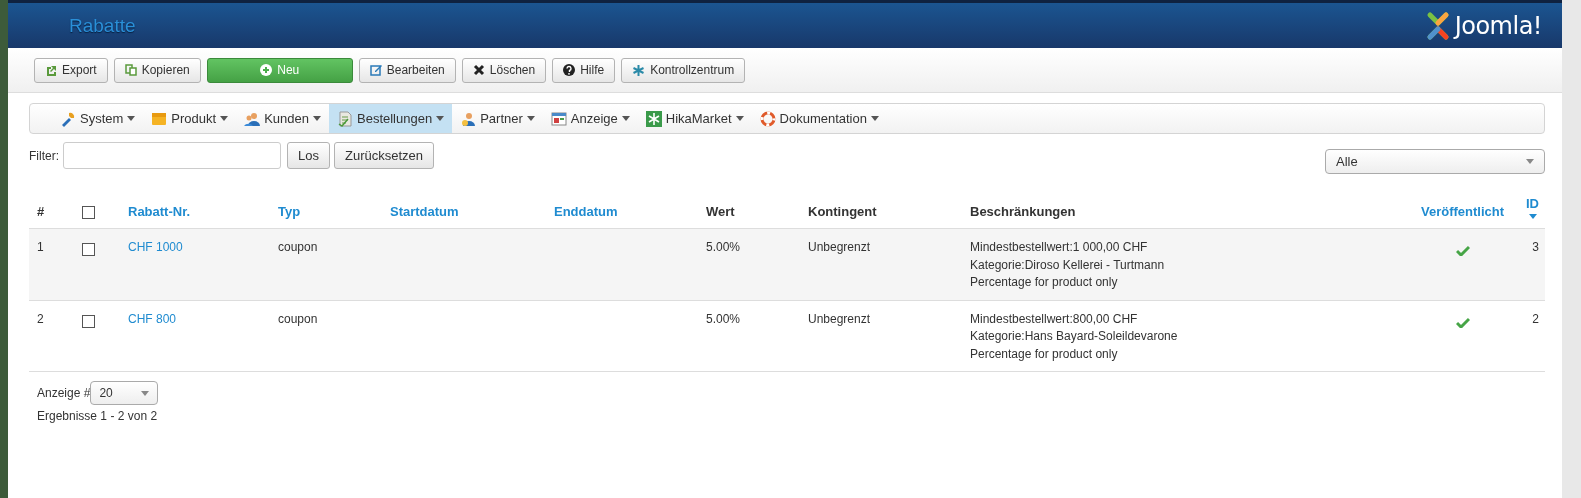 The width and height of the screenshot is (1581, 498). What do you see at coordinates (407, 70) in the screenshot?
I see `toolbar-button: Bearbeiten` at bounding box center [407, 70].